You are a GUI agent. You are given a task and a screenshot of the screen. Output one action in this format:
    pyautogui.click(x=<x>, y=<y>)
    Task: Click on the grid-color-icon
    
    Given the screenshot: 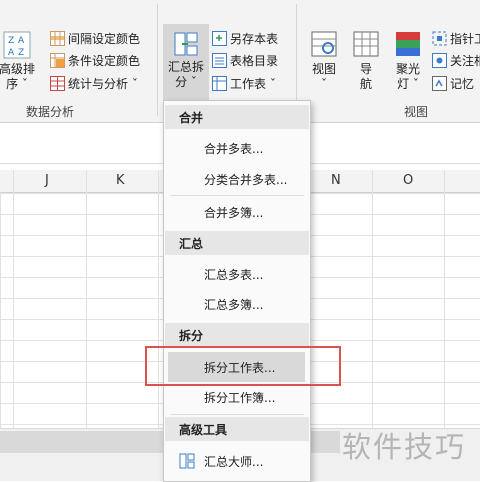 What is the action you would take?
    pyautogui.click(x=57, y=38)
    